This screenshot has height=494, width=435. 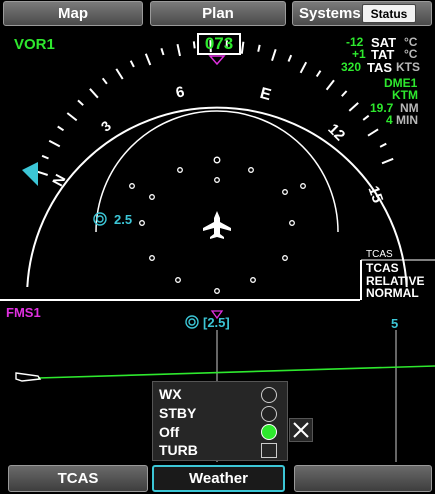 What do you see at coordinates (351, 67) in the screenshot?
I see `tas-value: 320` at bounding box center [351, 67].